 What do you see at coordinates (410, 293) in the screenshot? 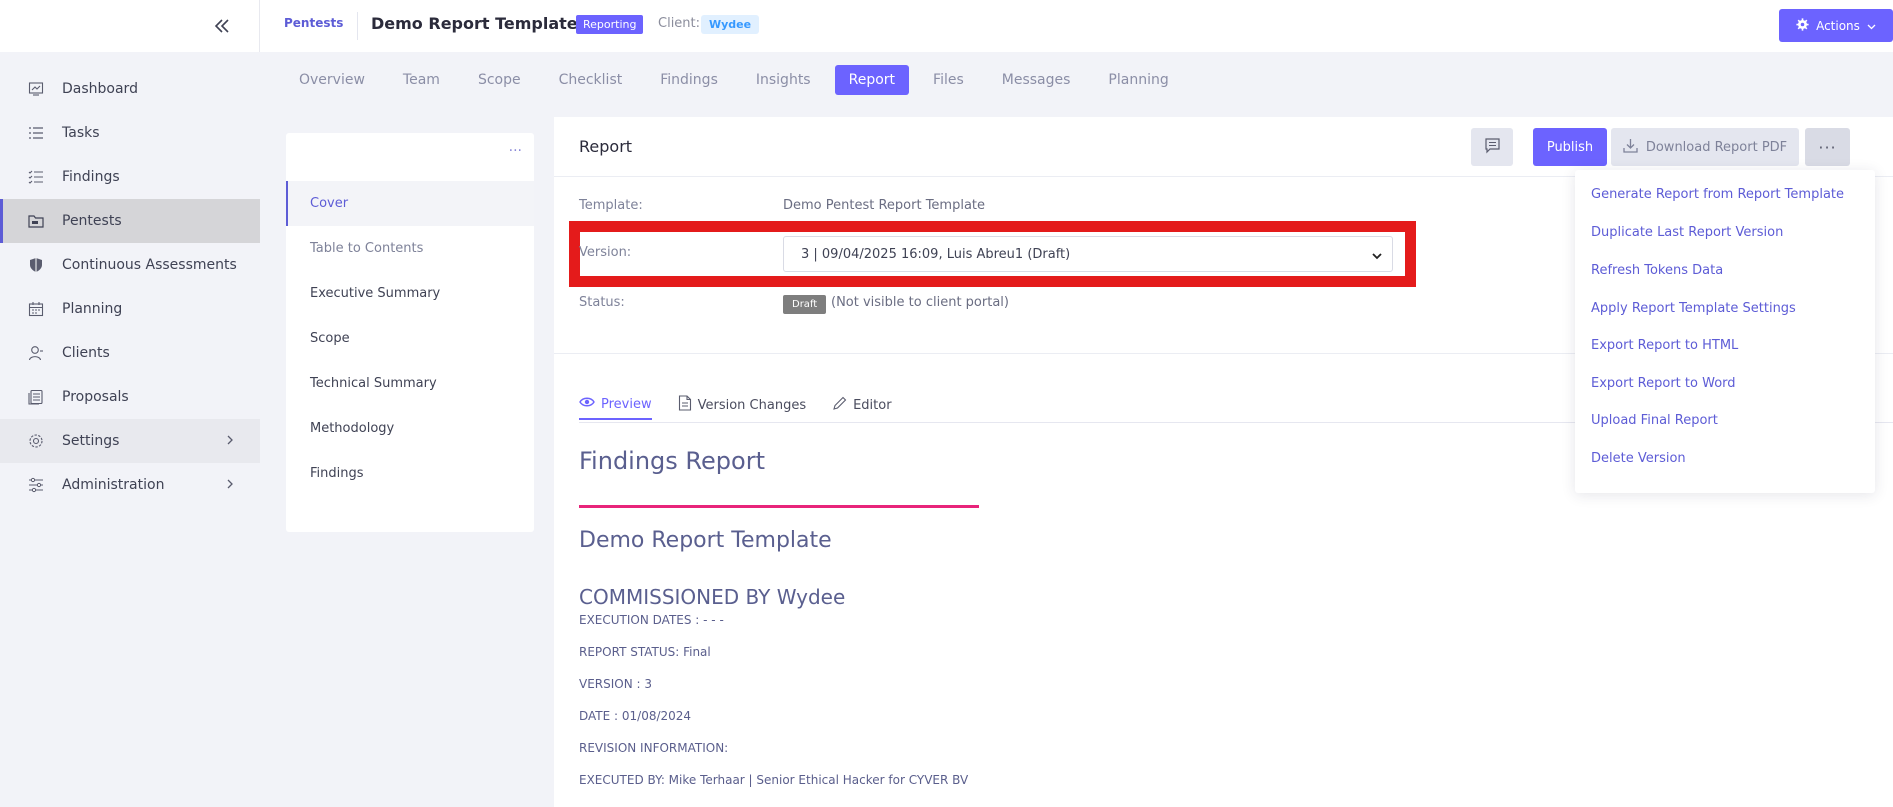
I see `section-item-executive-summary: Executive Summary` at bounding box center [410, 293].